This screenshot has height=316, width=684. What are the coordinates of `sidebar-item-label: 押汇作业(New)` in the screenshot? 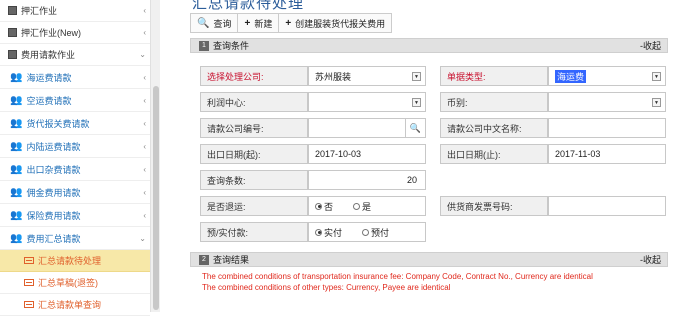 It's located at (51, 33).